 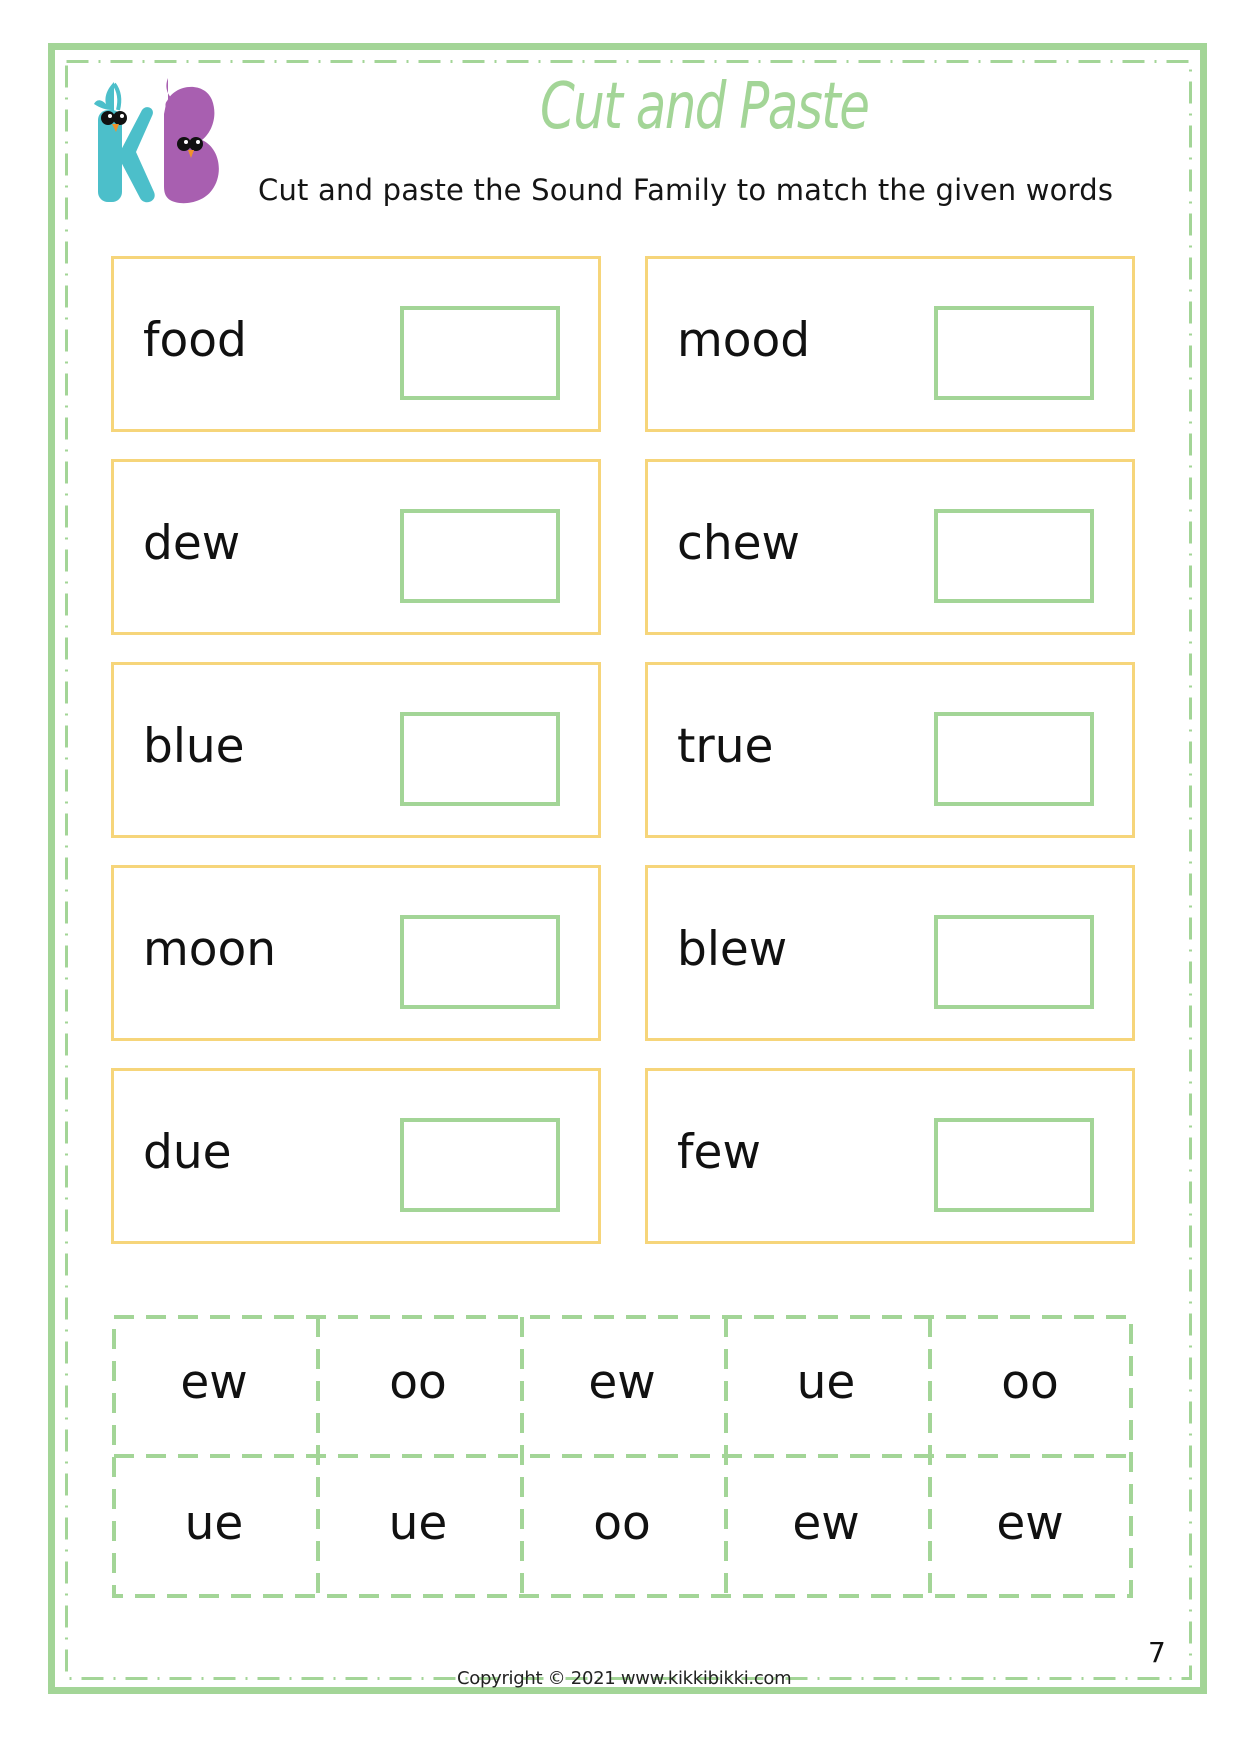 What do you see at coordinates (187, 1153) in the screenshot?
I see `word-label: due` at bounding box center [187, 1153].